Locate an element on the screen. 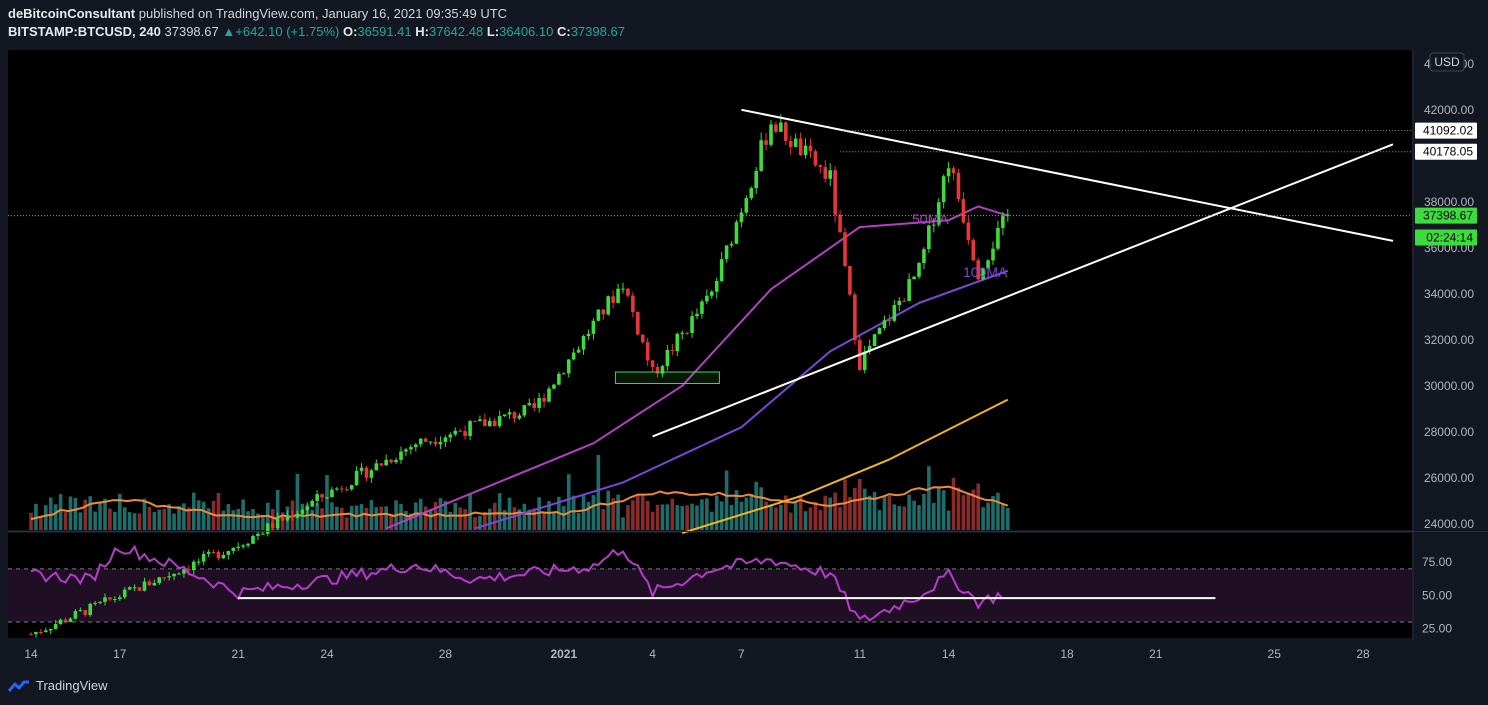 The image size is (1488, 705). price-change: +642.10 (+1.75%) is located at coordinates (287, 31).